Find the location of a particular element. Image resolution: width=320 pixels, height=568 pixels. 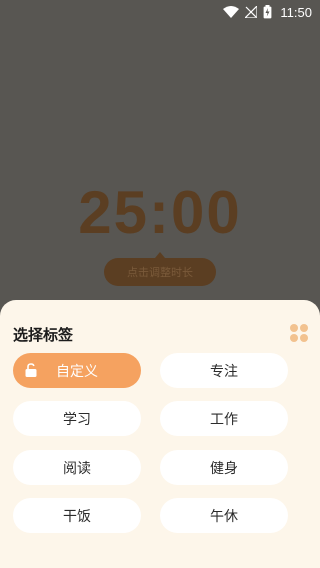

sheet-title: 选择标签 is located at coordinates (43, 335).